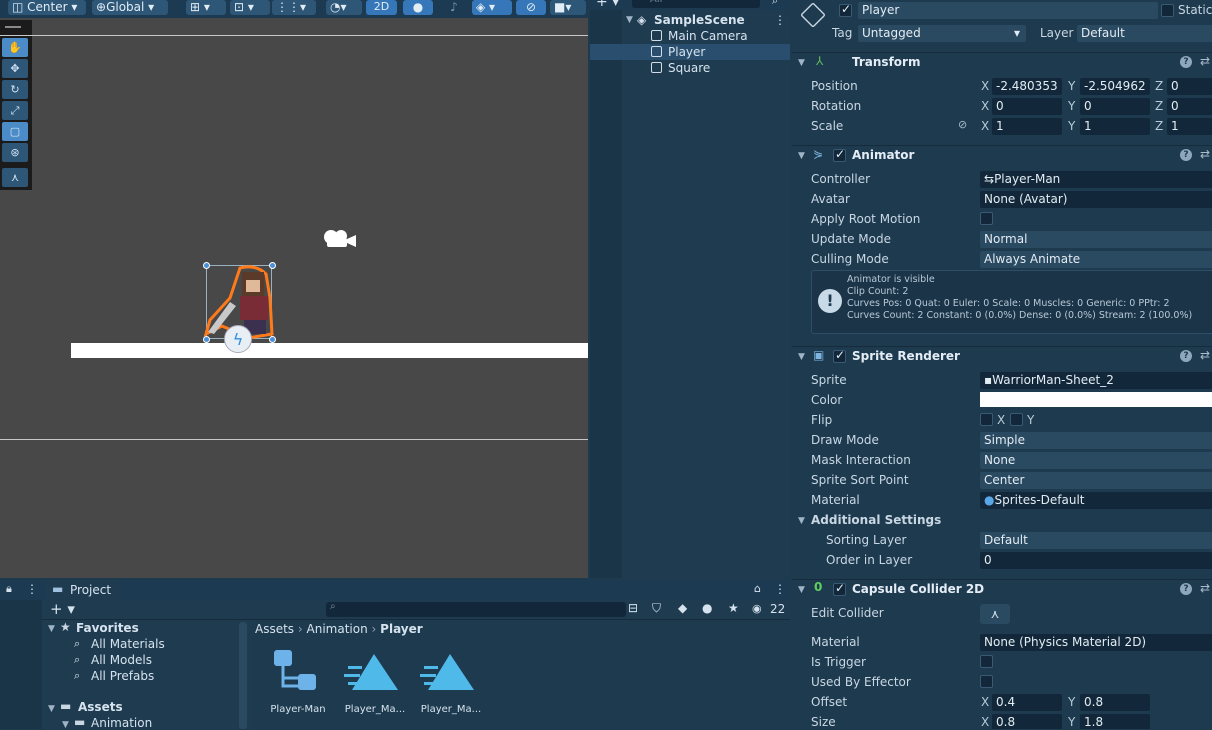 Image resolution: width=1212 pixels, height=730 pixels. What do you see at coordinates (839, 355) in the screenshot?
I see `sprite-renderer-enabled-checkbox` at bounding box center [839, 355].